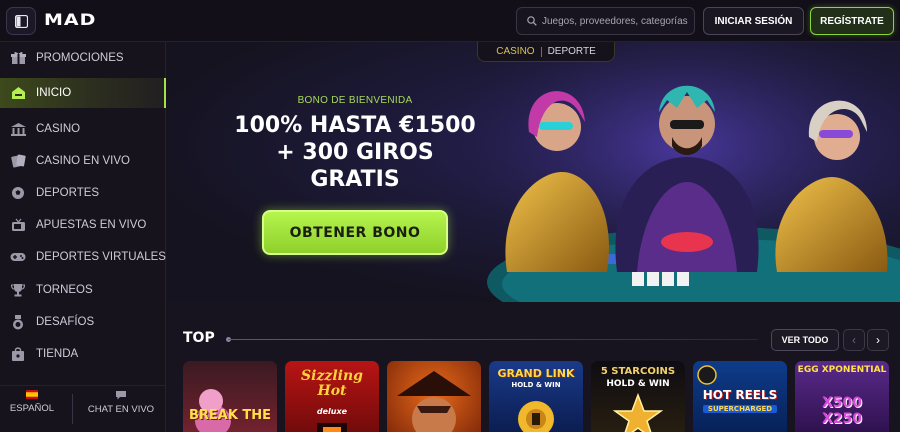 The image size is (900, 432). What do you see at coordinates (638, 371) in the screenshot?
I see `game-title: 5 STARCOINS` at bounding box center [638, 371].